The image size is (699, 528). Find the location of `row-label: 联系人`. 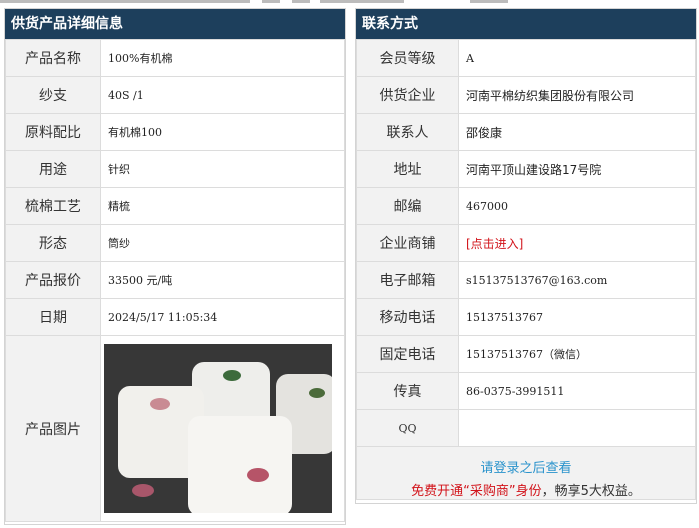

row-label: 联系人 is located at coordinates (407, 132).